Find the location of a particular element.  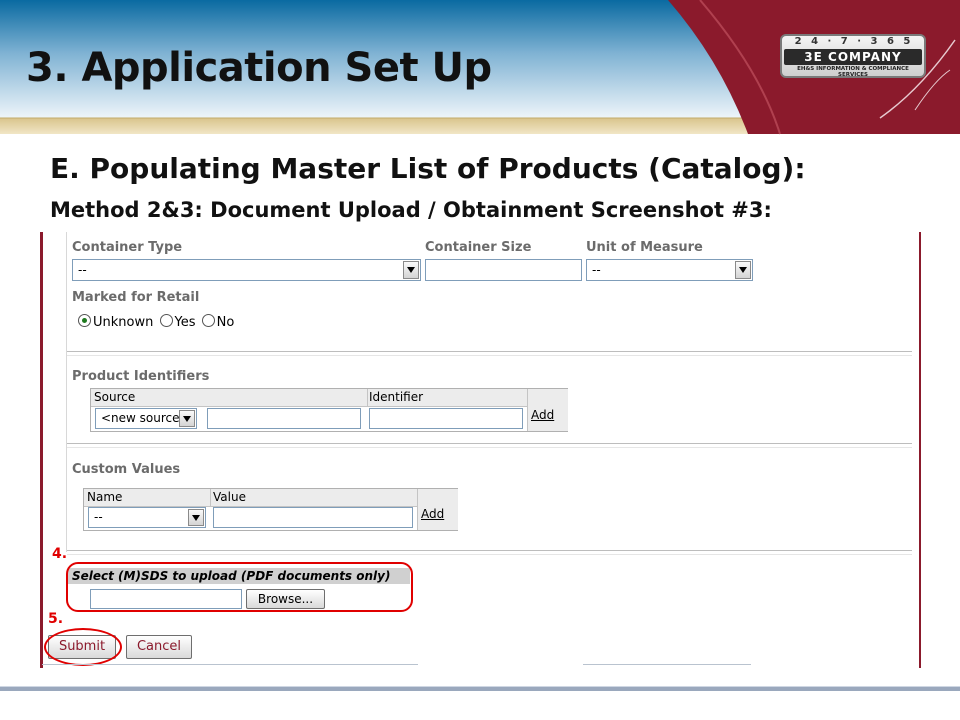

step-5-marker: 5. is located at coordinates (56, 619).